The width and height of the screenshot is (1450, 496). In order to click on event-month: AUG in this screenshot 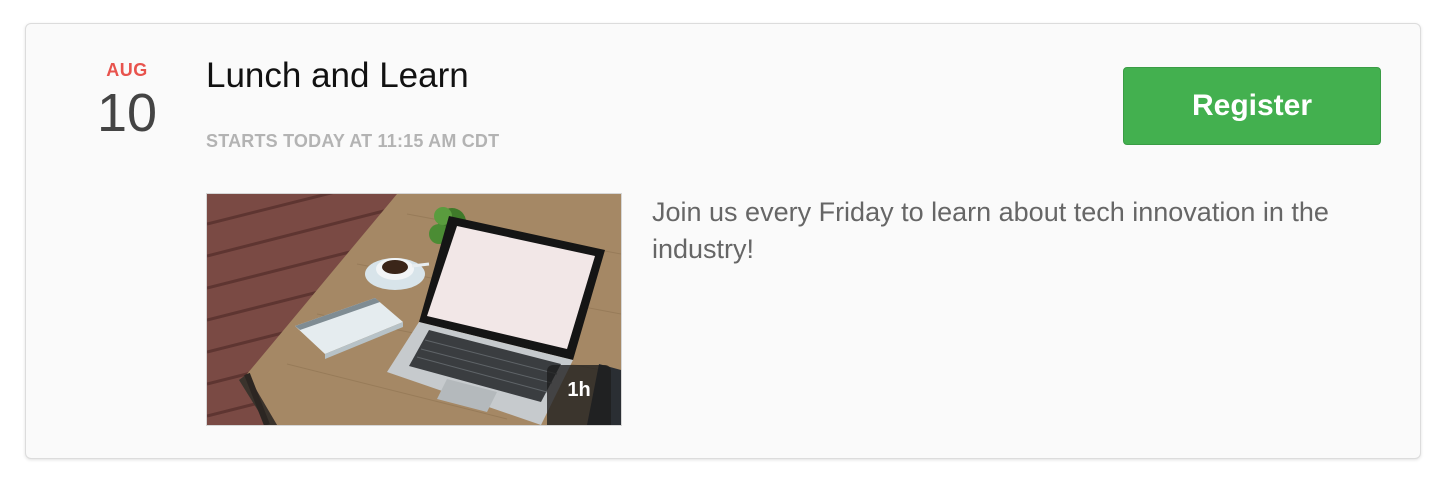, I will do `click(127, 70)`.